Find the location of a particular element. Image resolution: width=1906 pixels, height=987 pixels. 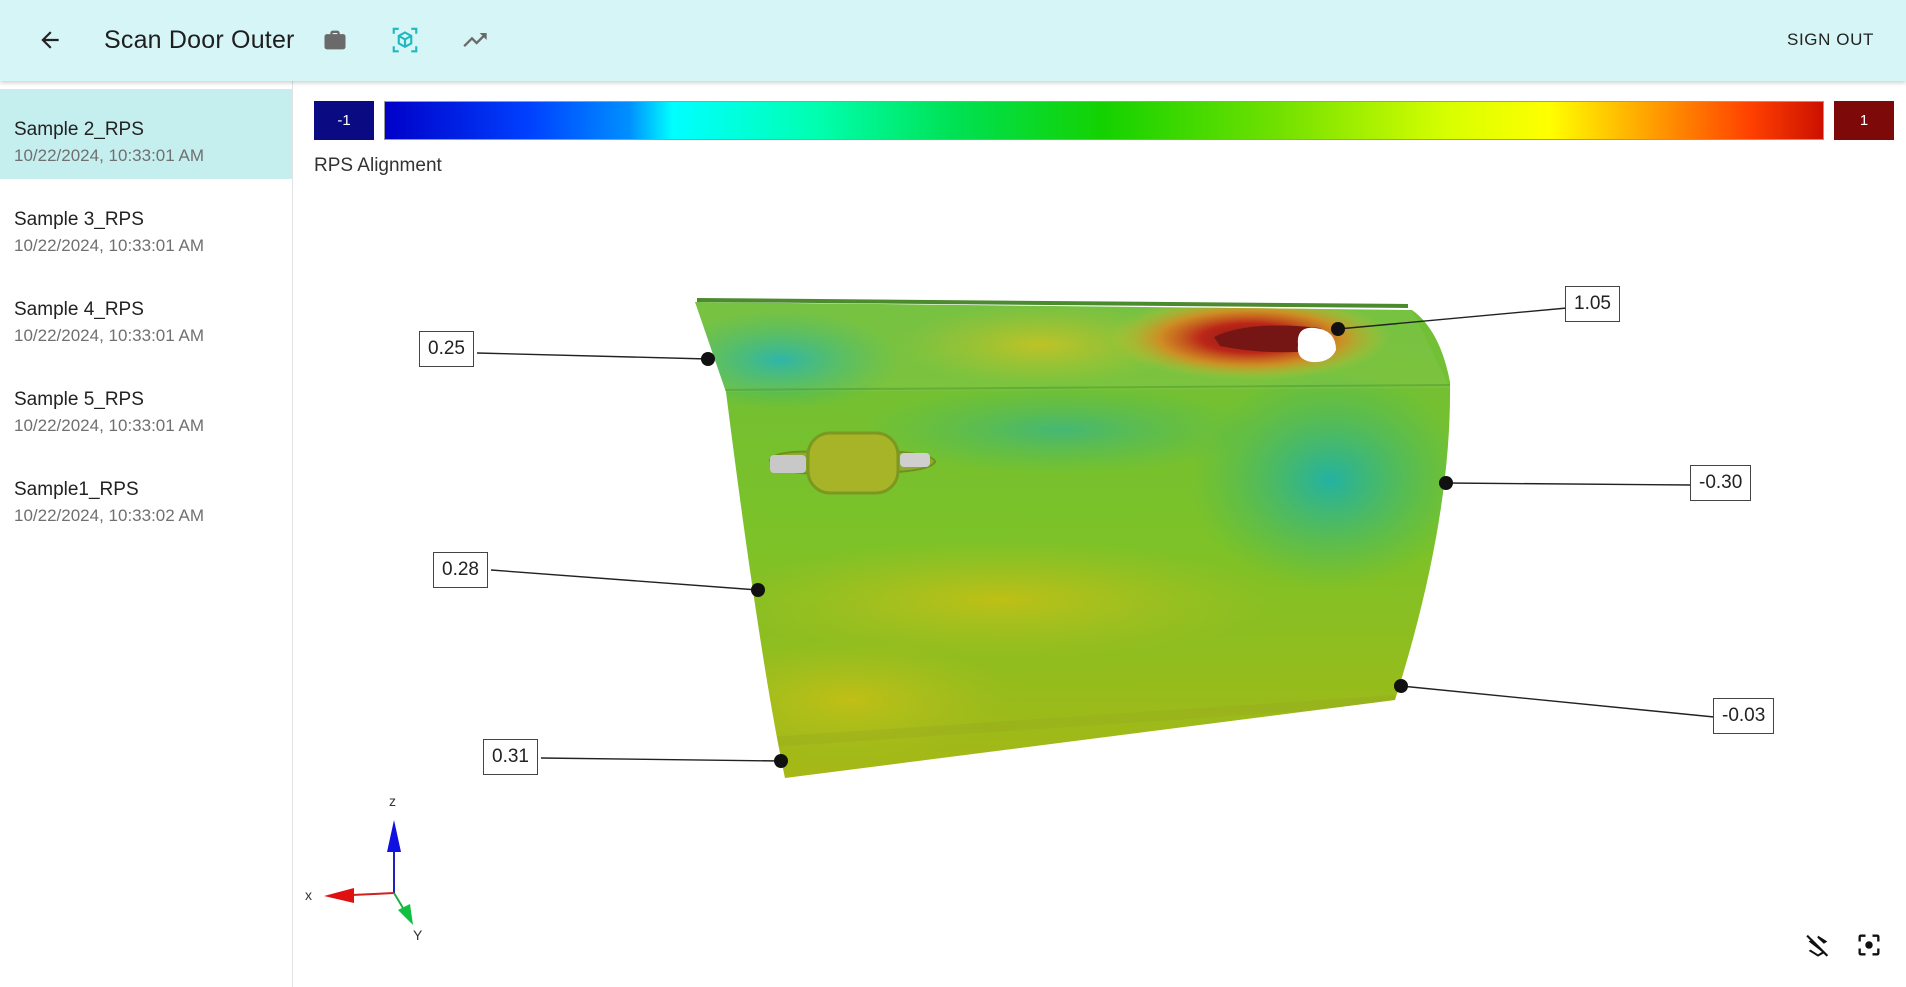

projects-button is located at coordinates (335, 40).